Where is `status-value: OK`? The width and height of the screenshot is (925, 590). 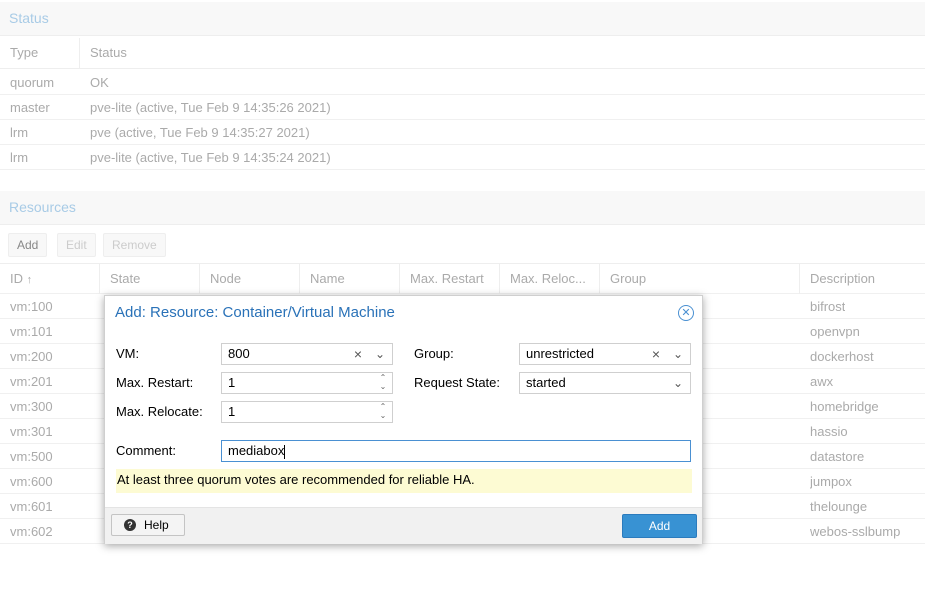
status-value: OK is located at coordinates (99, 82).